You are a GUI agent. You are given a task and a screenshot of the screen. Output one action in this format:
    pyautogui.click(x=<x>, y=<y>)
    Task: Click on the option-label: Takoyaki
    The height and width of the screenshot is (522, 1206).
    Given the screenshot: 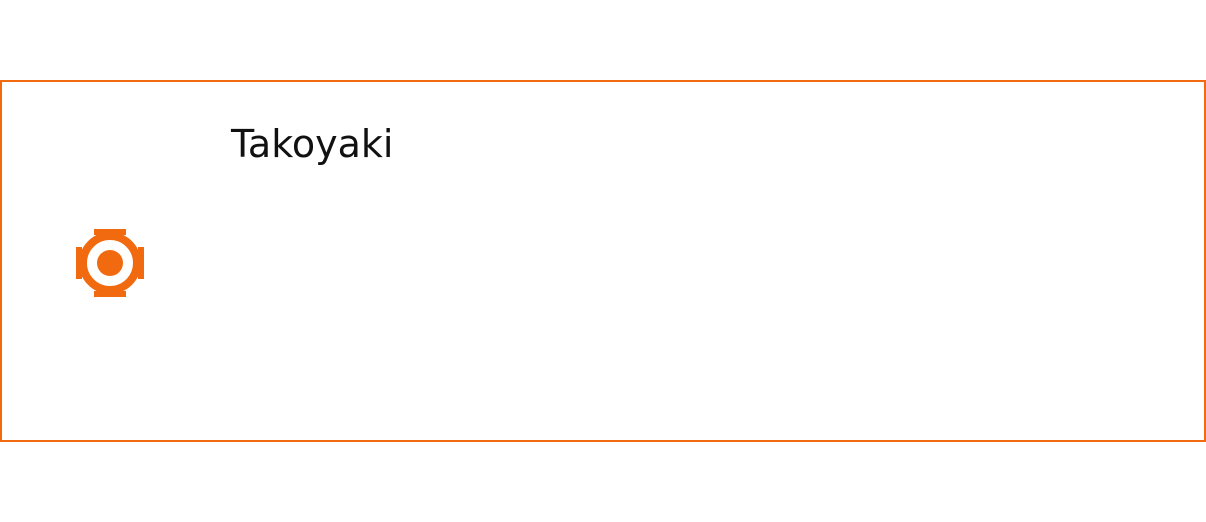 What is the action you would take?
    pyautogui.click(x=312, y=144)
    